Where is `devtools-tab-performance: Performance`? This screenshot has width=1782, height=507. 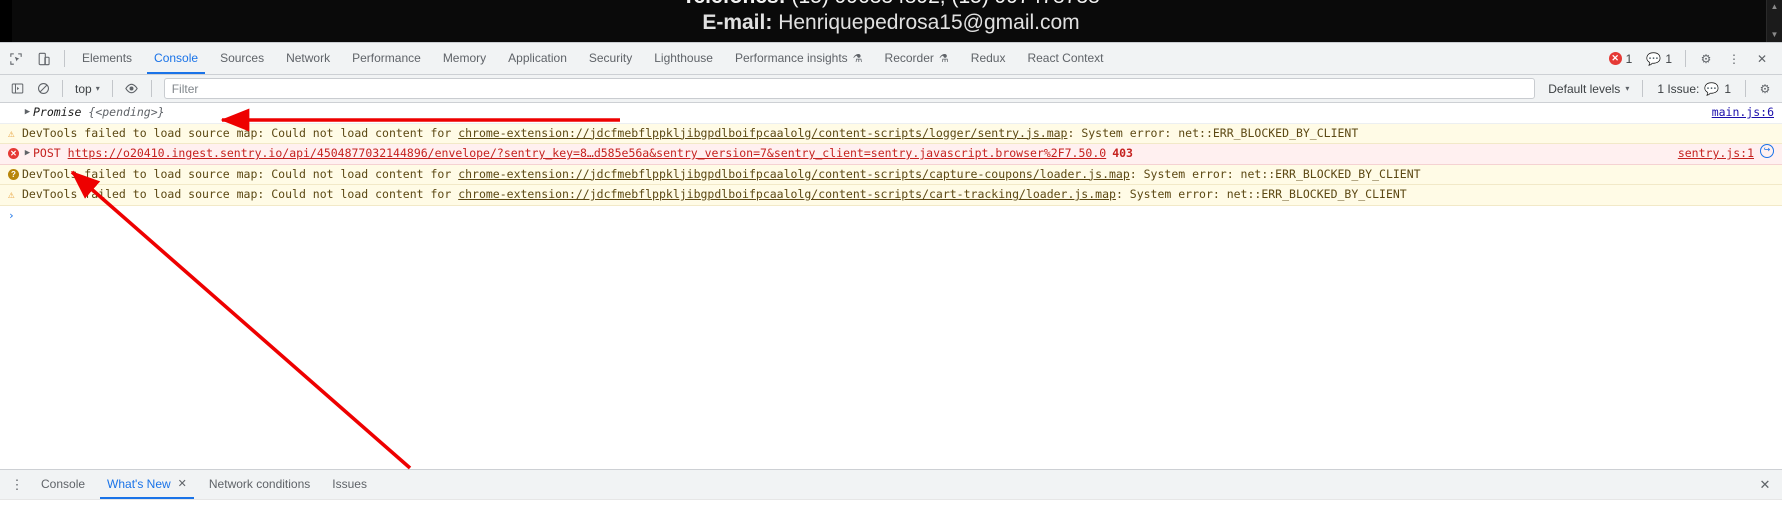 devtools-tab-performance: Performance is located at coordinates (386, 58).